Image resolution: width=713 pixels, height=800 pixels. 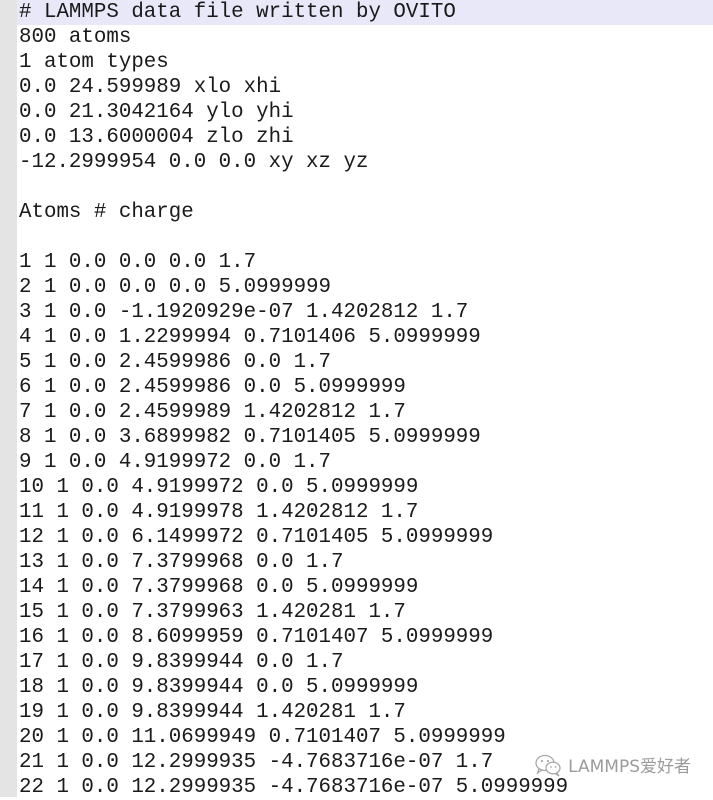 What do you see at coordinates (365, 62) in the screenshot?
I see `editor-line-atom-types: 1 atom types` at bounding box center [365, 62].